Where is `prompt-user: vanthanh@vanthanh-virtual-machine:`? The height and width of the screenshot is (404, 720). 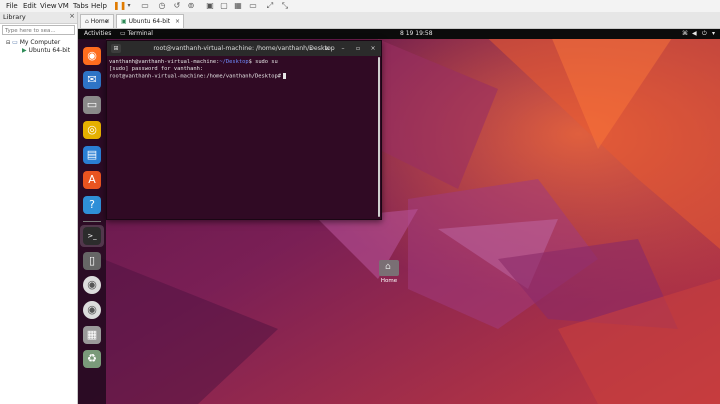 prompt-user: vanthanh@vanthanh-virtual-machine: is located at coordinates (164, 62).